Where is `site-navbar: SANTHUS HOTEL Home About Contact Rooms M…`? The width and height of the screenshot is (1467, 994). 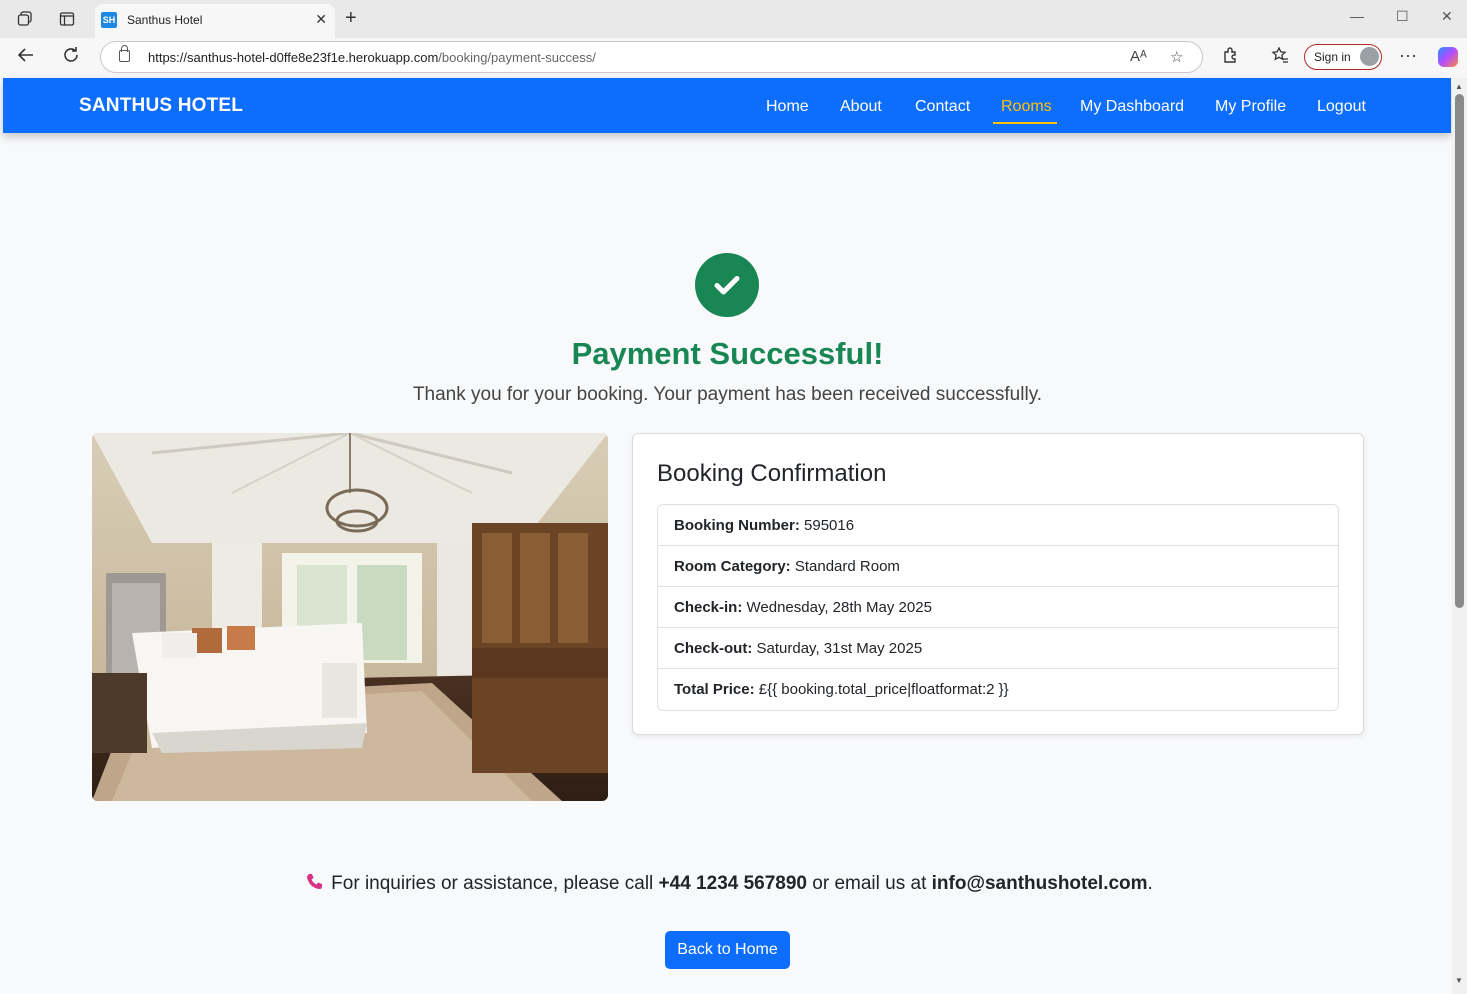 site-navbar: SANTHUS HOTEL Home About Contact Rooms M… is located at coordinates (727, 105).